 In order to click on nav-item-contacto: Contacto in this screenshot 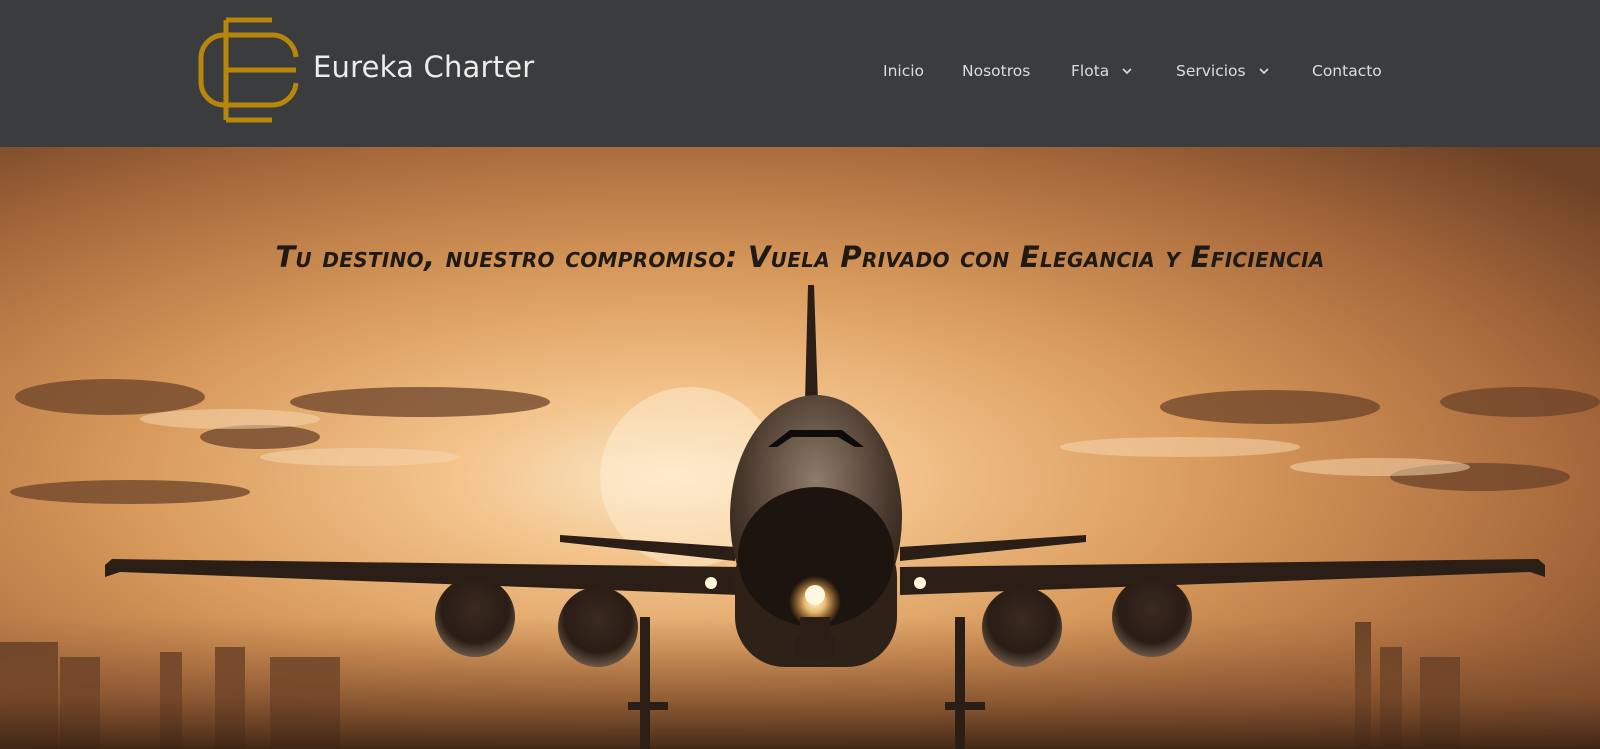, I will do `click(1347, 71)`.